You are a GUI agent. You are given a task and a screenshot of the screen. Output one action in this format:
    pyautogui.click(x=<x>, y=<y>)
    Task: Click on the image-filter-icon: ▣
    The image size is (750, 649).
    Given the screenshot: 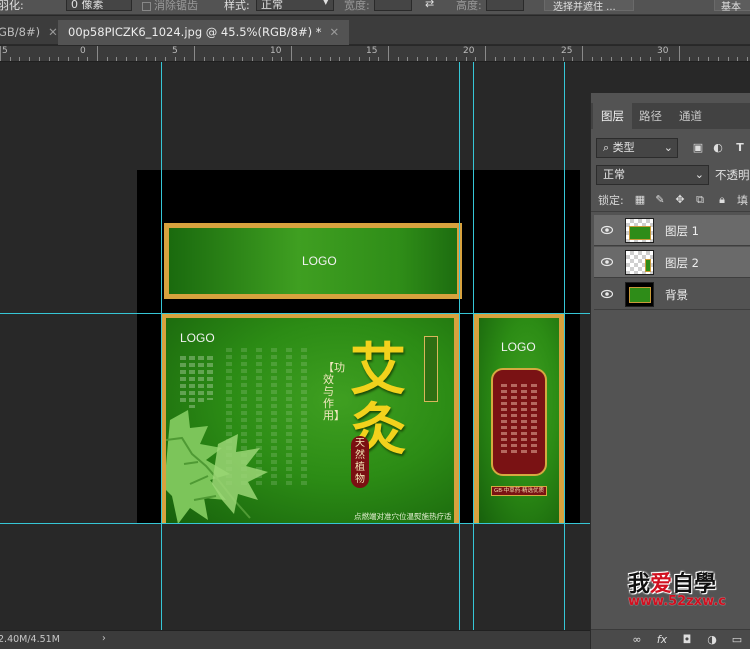 What is the action you would take?
    pyautogui.click(x=698, y=148)
    